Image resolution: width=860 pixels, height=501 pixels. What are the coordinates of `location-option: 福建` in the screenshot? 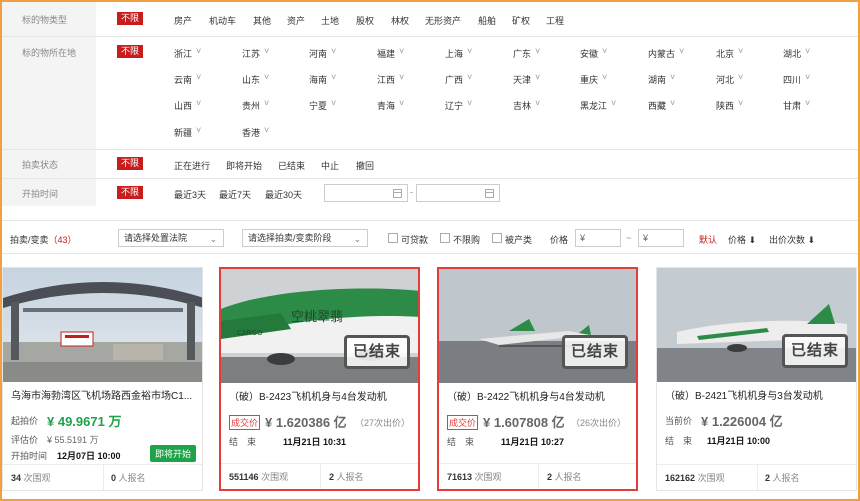 It's located at (386, 53).